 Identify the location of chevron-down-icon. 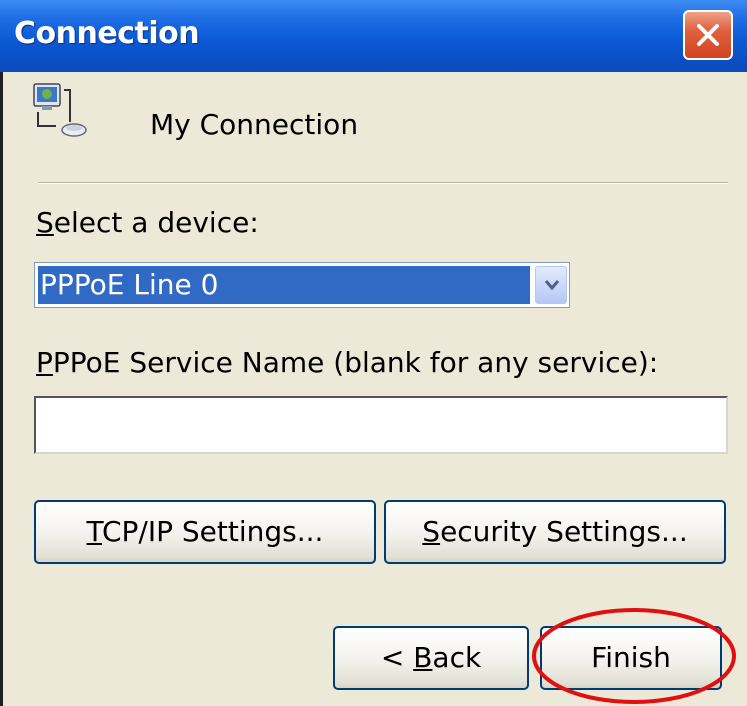
(552, 285).